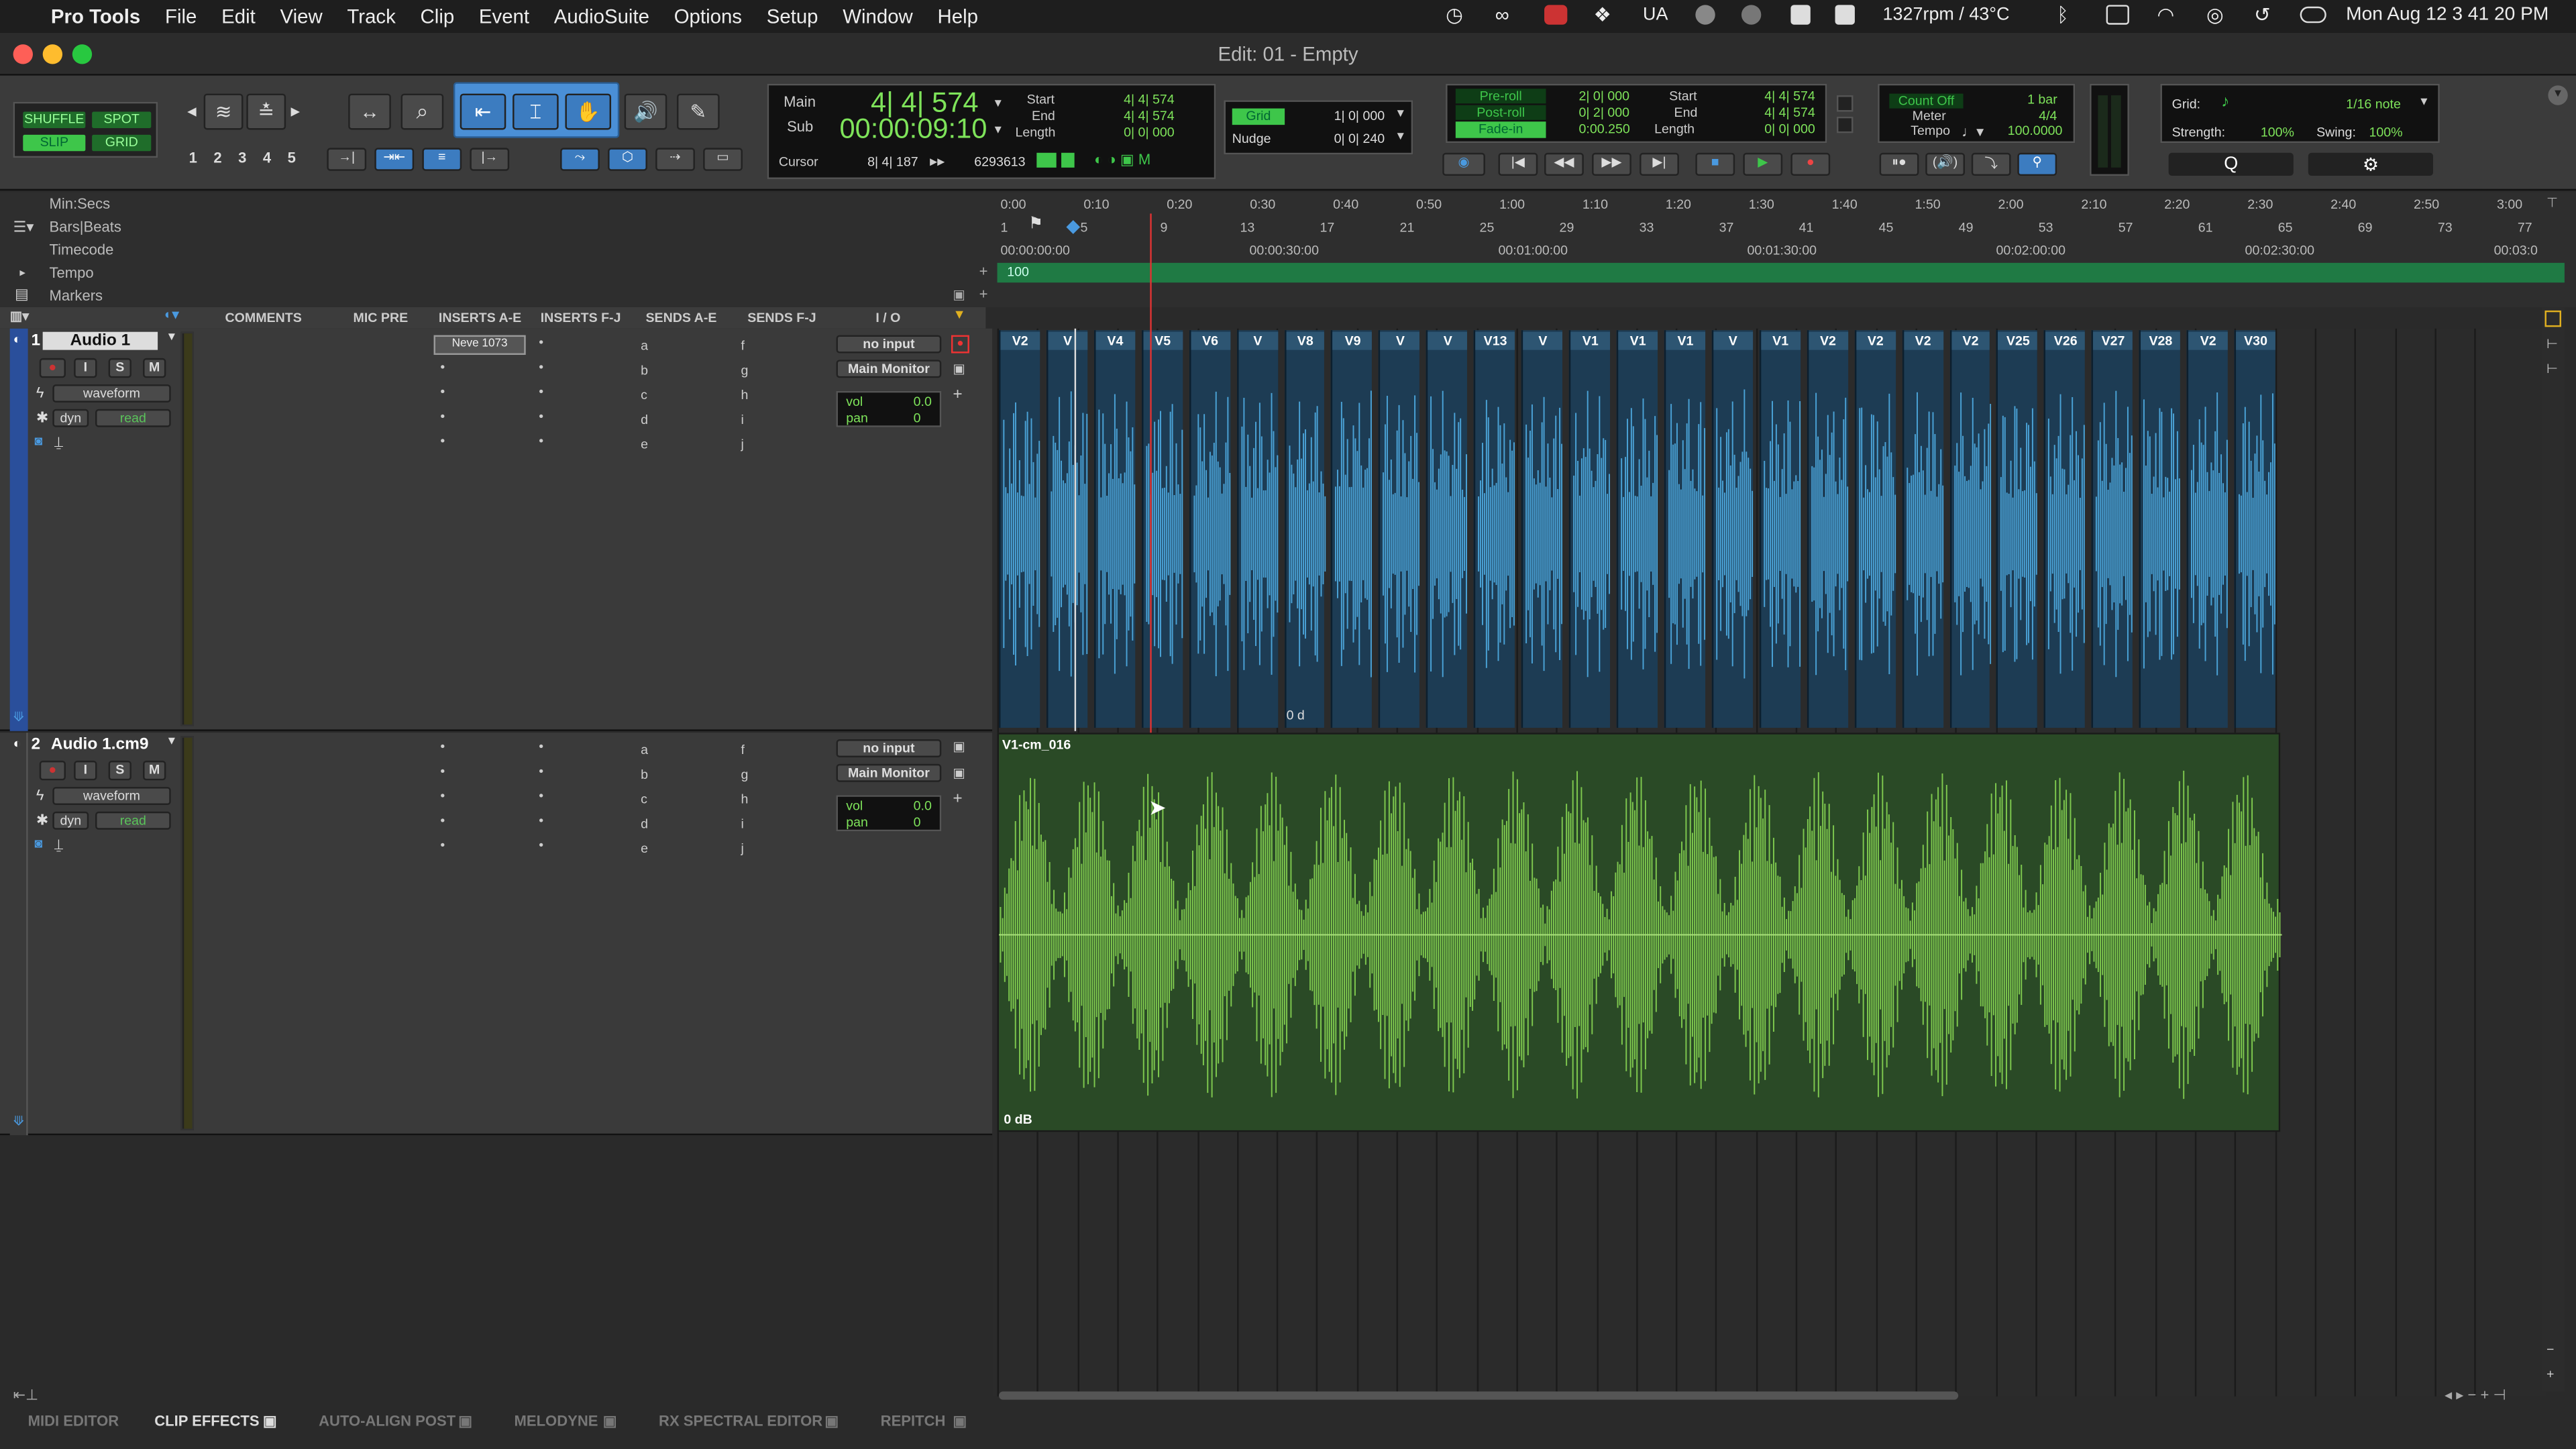 The image size is (2576, 1449). What do you see at coordinates (85, 227) in the screenshot?
I see `barsbeats-ruler-label: Bars|Beats` at bounding box center [85, 227].